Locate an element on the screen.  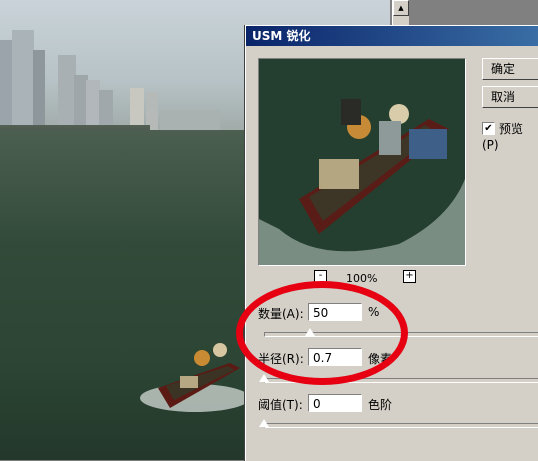
red-annotation-circle is located at coordinates (322, 333).